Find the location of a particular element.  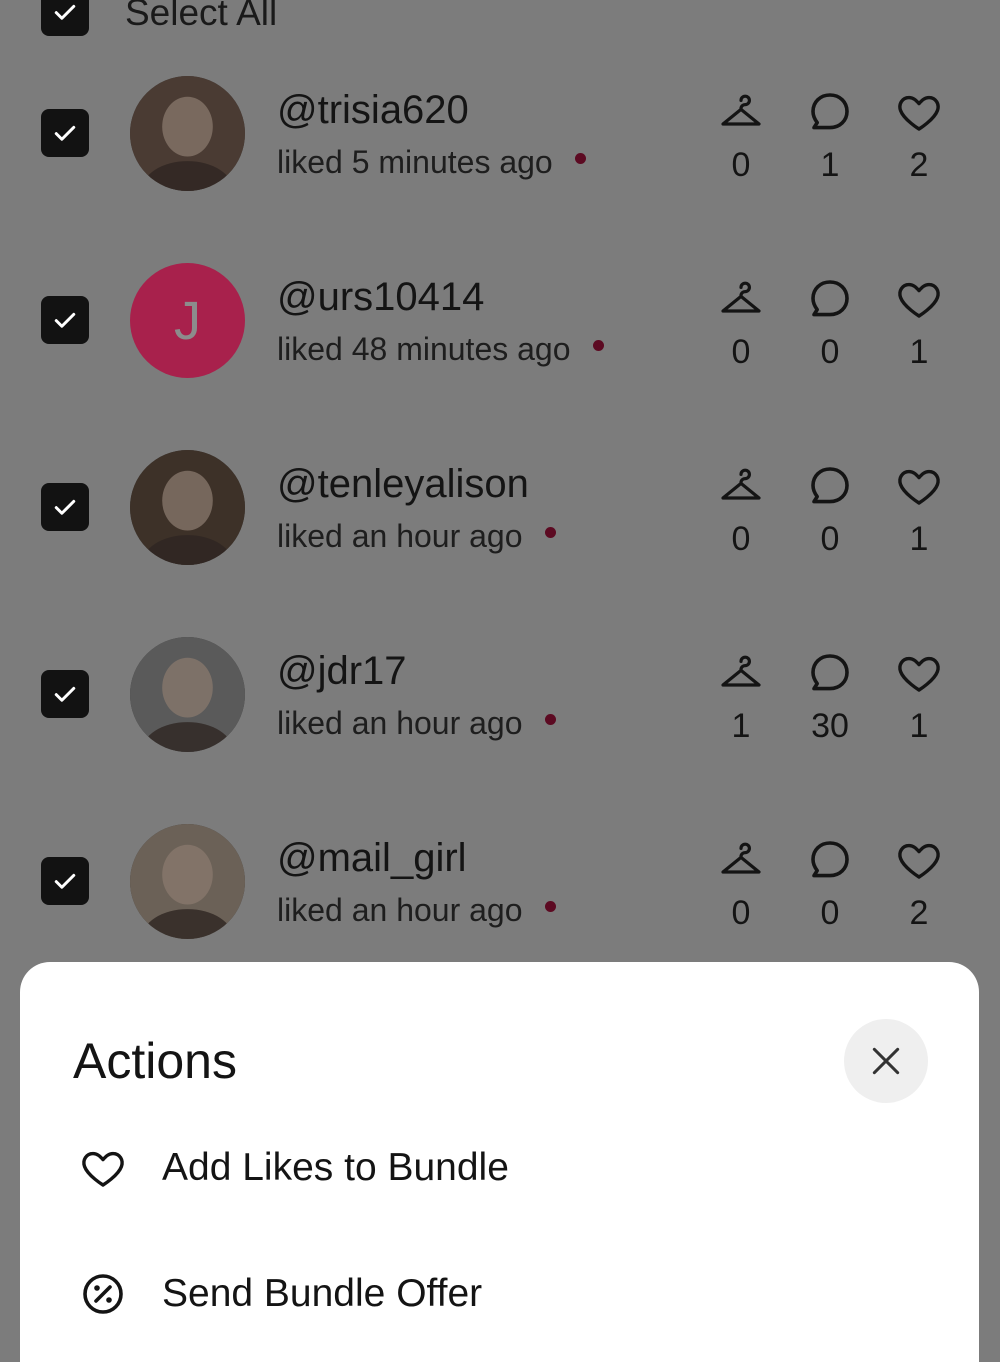

activity-text: liked 48 minutes ago is located at coordinates (440, 349).